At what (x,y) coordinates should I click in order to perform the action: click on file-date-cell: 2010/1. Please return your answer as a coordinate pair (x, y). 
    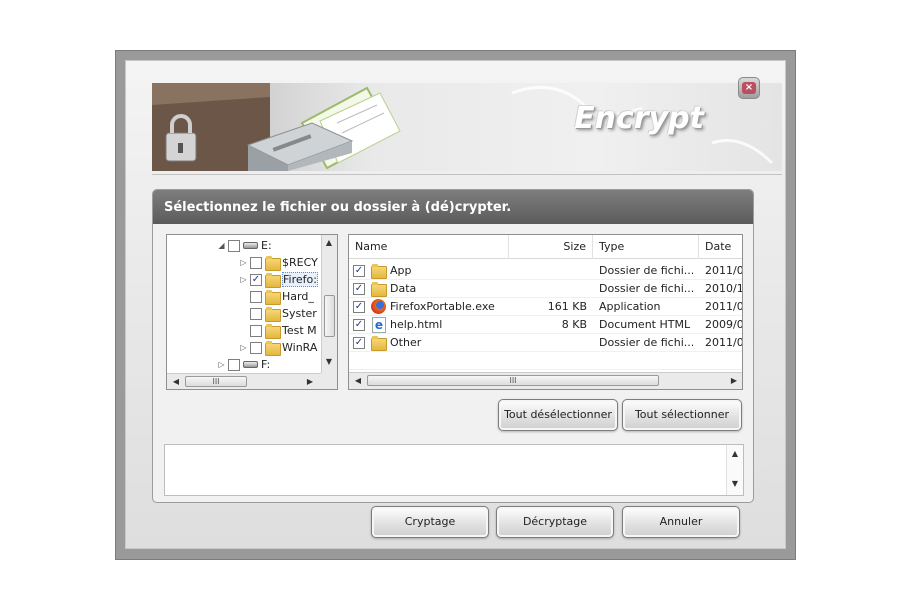
    Looking at the image, I should click on (724, 288).